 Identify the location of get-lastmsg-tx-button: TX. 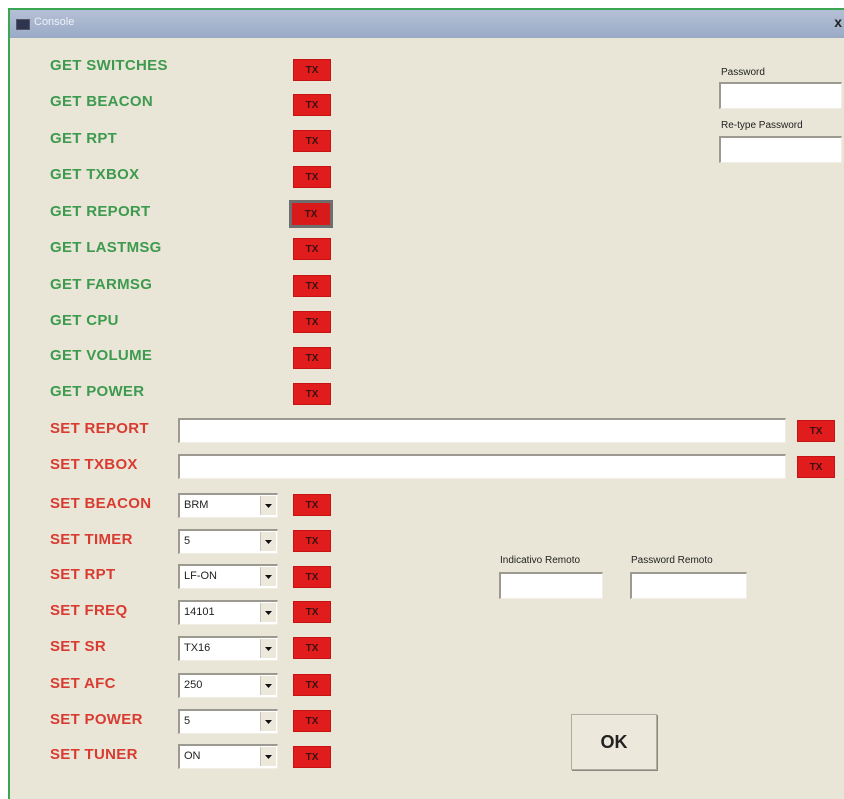
(312, 249).